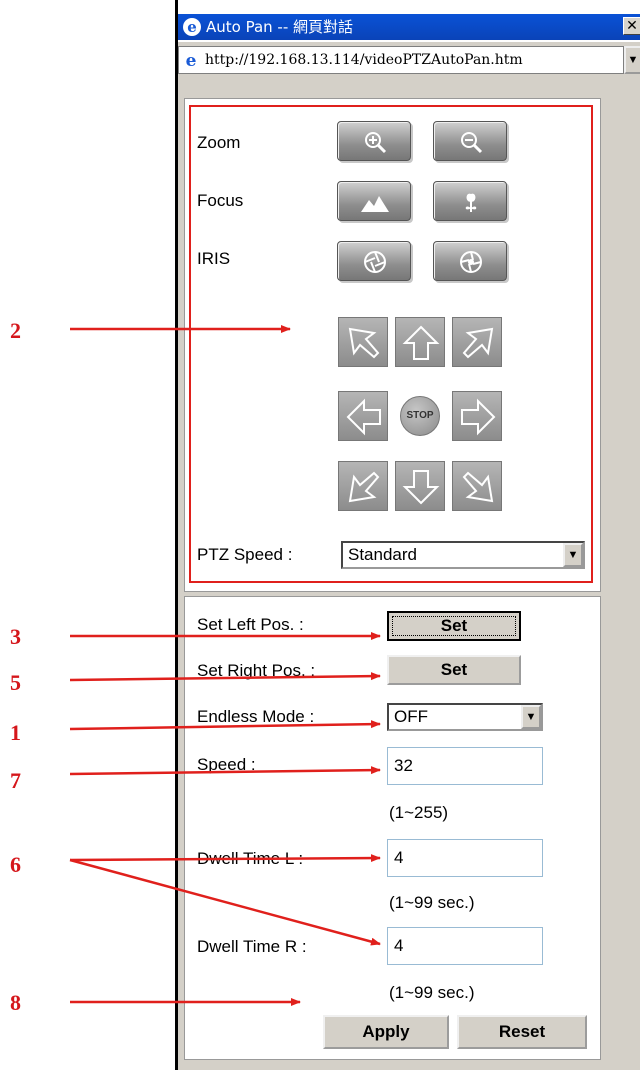 Image resolution: width=640 pixels, height=1070 pixels. I want to click on arrow-6b, so click(225, 902).